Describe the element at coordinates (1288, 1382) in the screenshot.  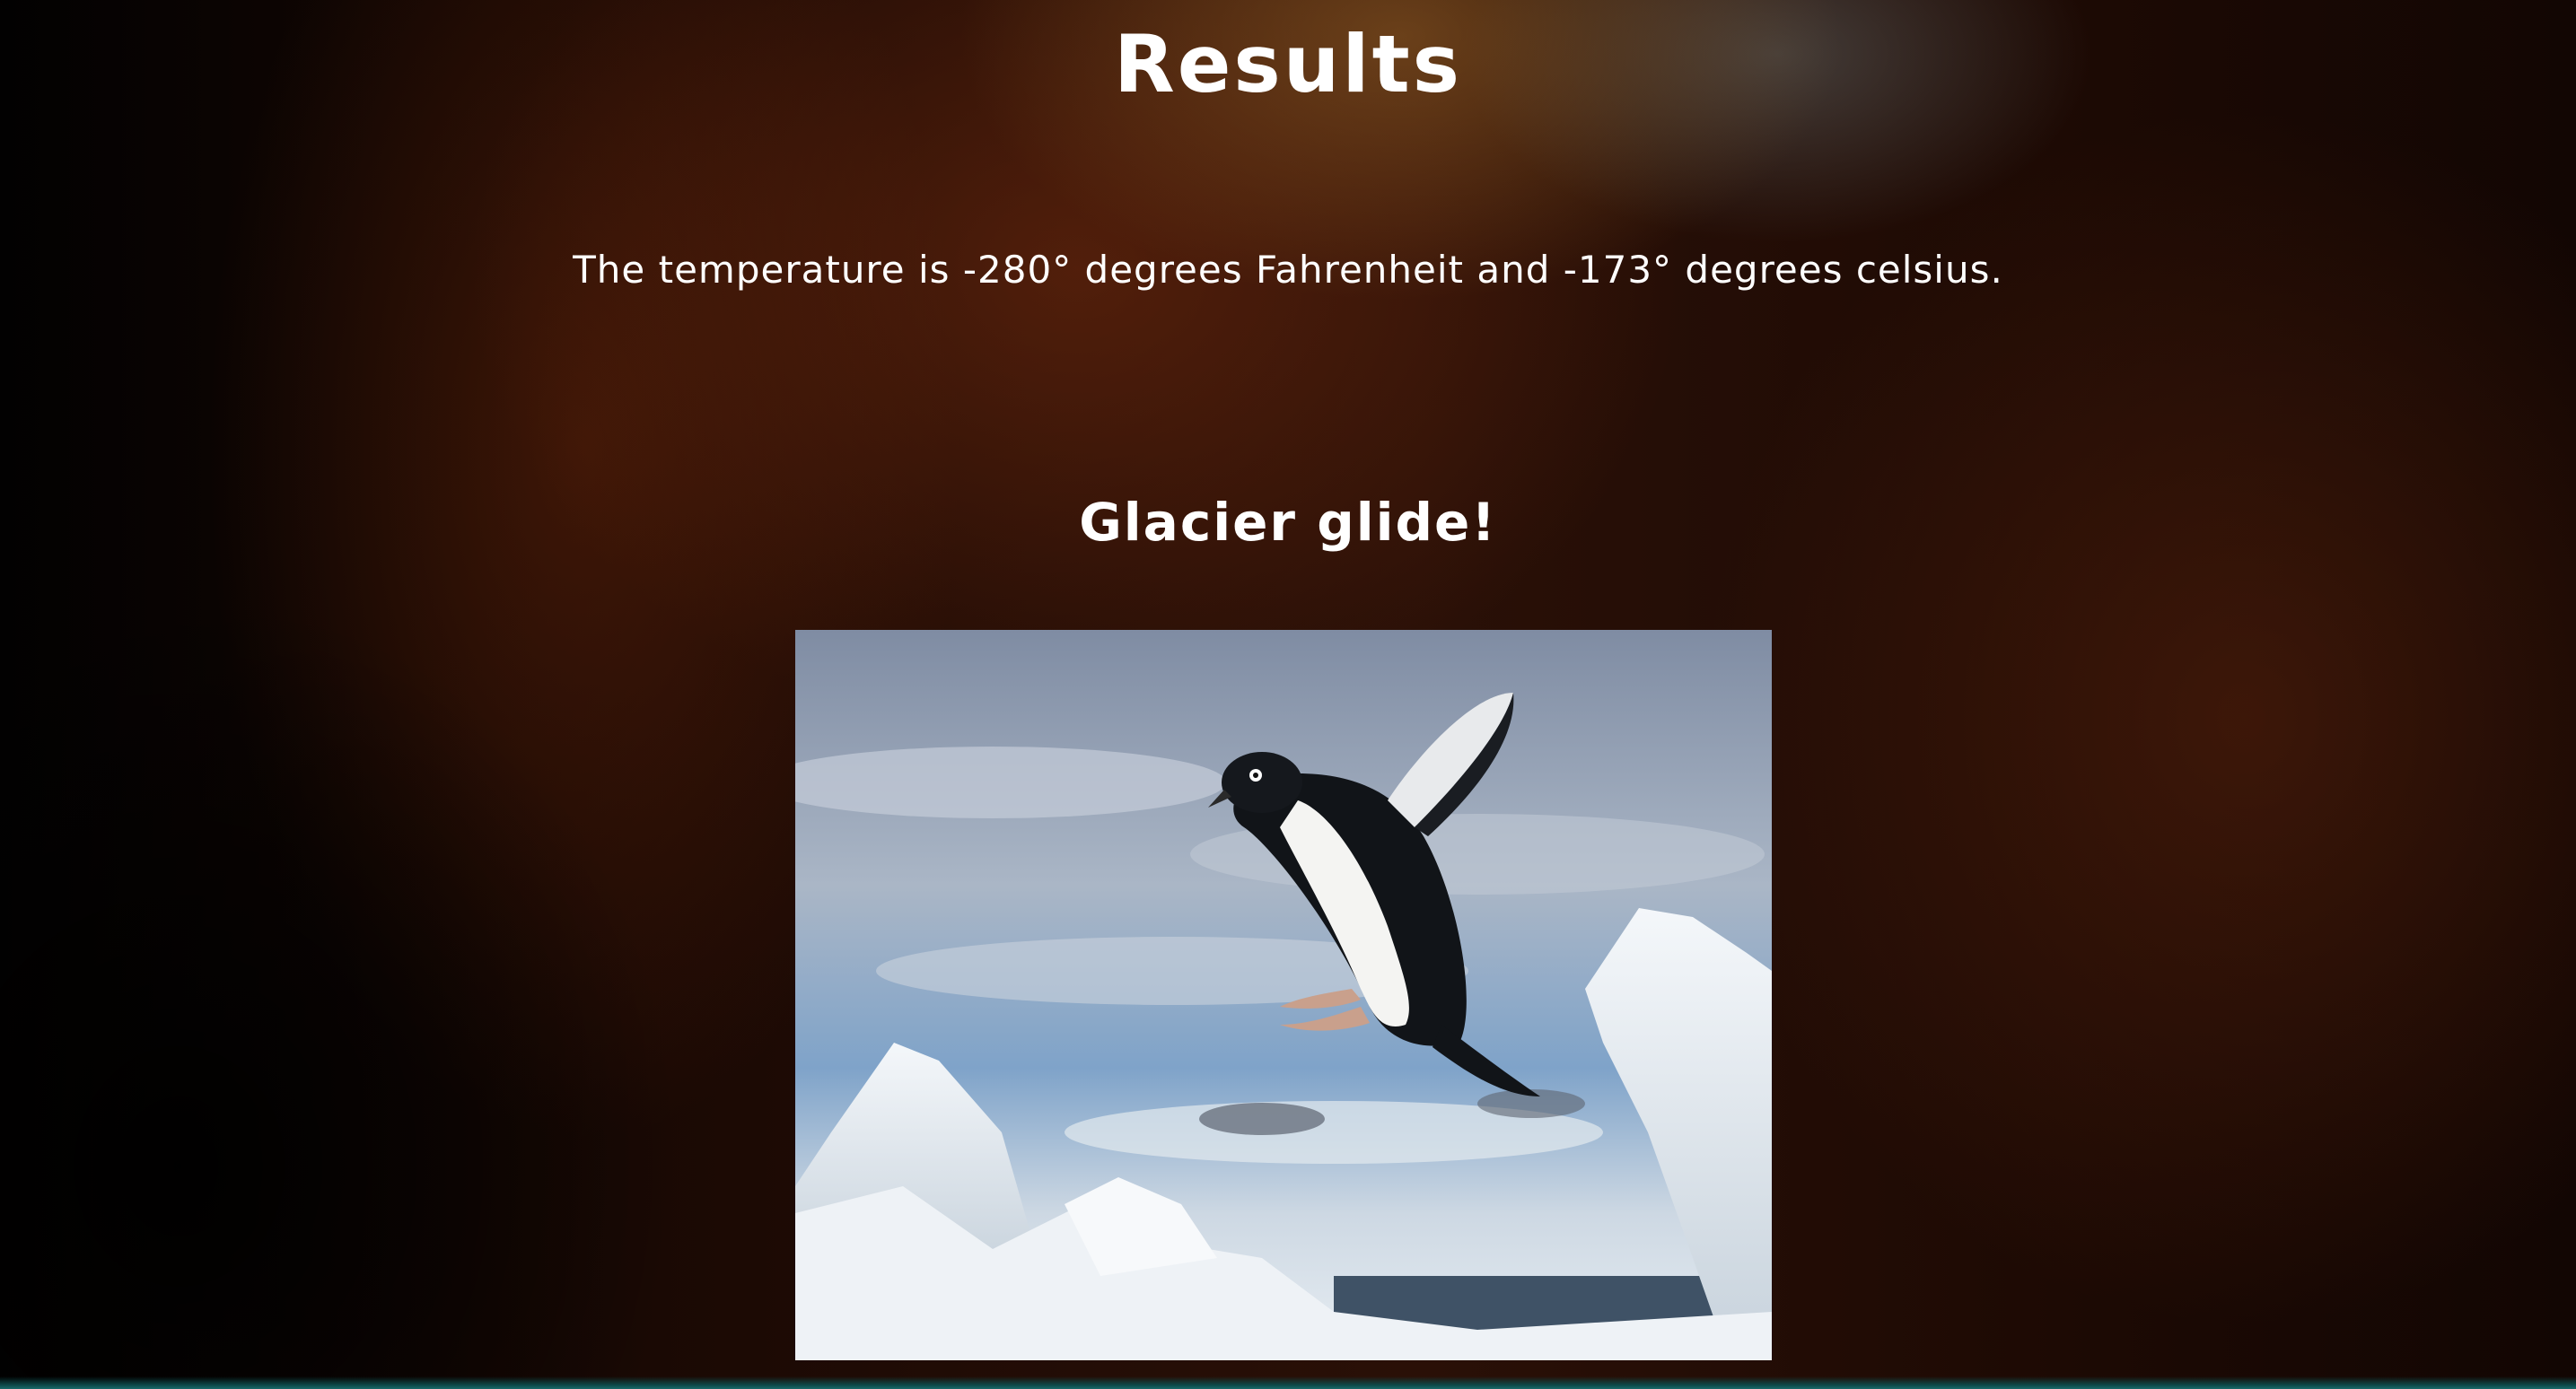
I see `bottom-edge-glow` at that location.